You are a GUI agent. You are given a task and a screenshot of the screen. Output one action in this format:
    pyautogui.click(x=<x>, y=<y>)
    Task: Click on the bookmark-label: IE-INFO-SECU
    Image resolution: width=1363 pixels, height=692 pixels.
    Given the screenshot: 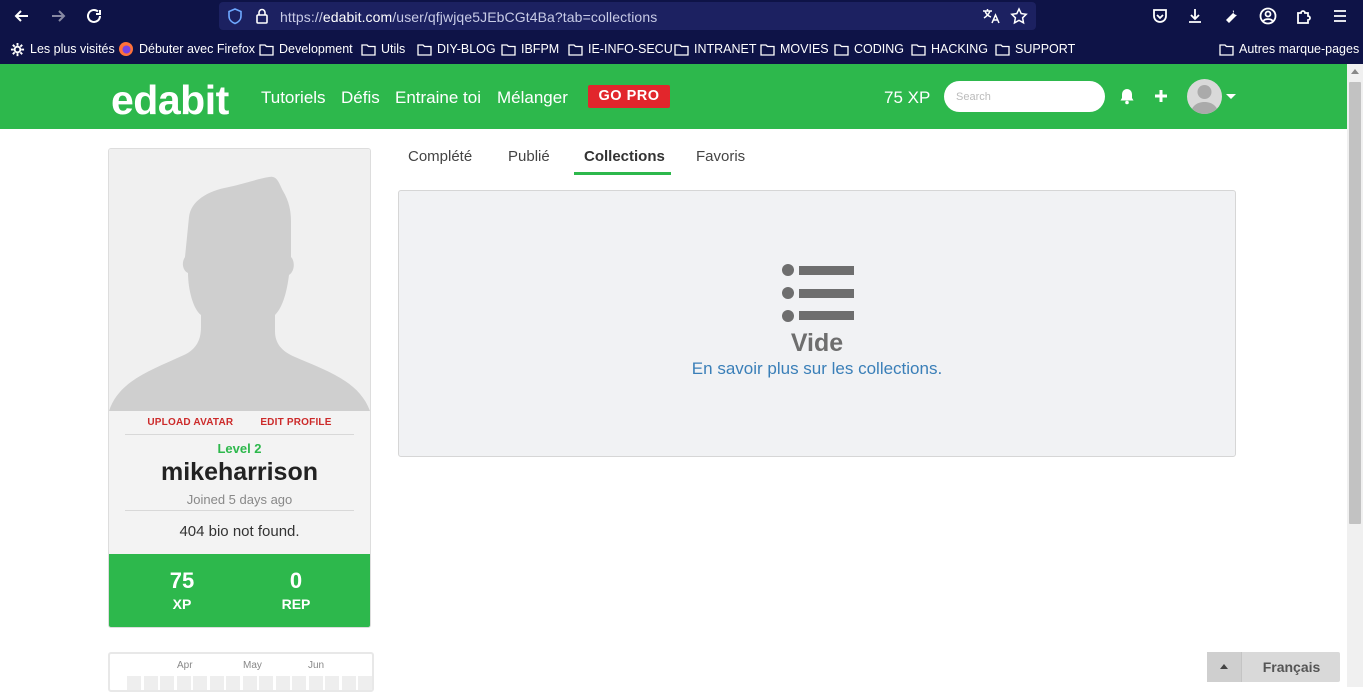 What is the action you would take?
    pyautogui.click(x=630, y=49)
    